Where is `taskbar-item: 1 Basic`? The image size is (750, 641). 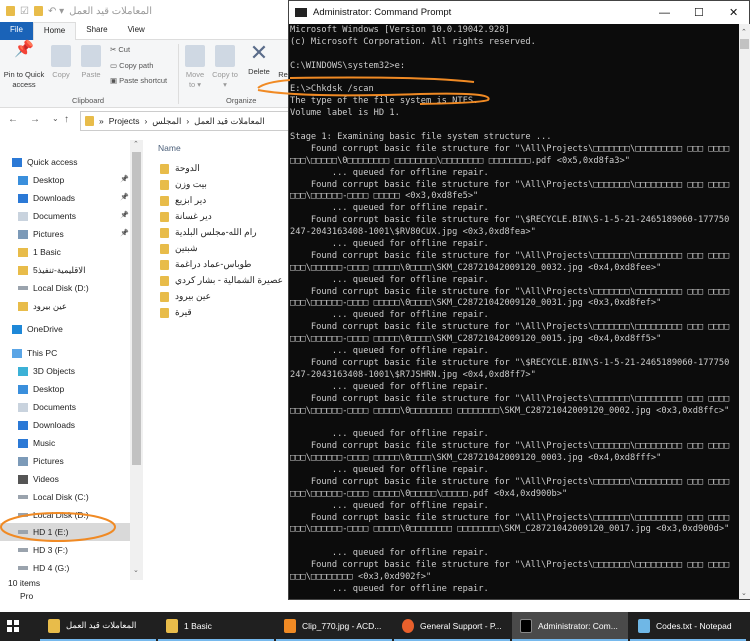 taskbar-item: 1 Basic is located at coordinates (216, 626).